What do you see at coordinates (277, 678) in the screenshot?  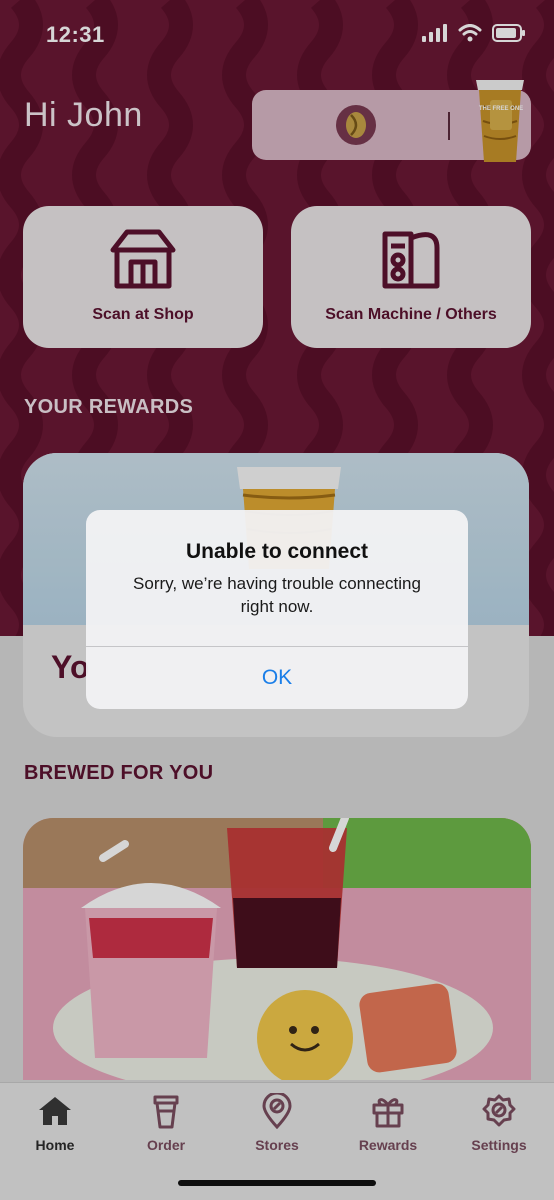 I see `alert-ok-button: OK` at bounding box center [277, 678].